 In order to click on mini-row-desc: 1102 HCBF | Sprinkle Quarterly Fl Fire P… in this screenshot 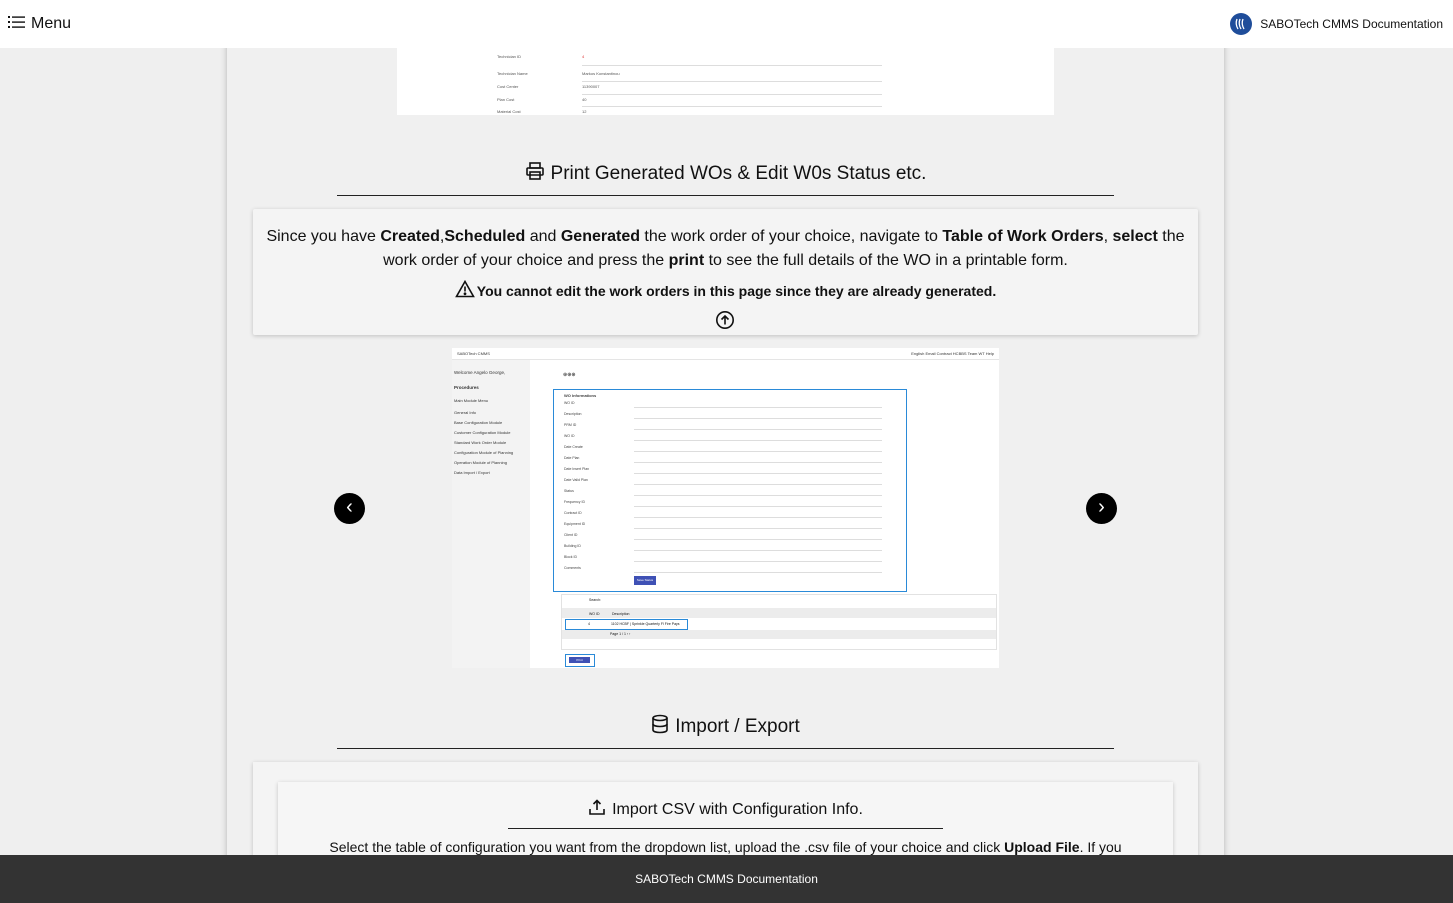, I will do `click(645, 624)`.